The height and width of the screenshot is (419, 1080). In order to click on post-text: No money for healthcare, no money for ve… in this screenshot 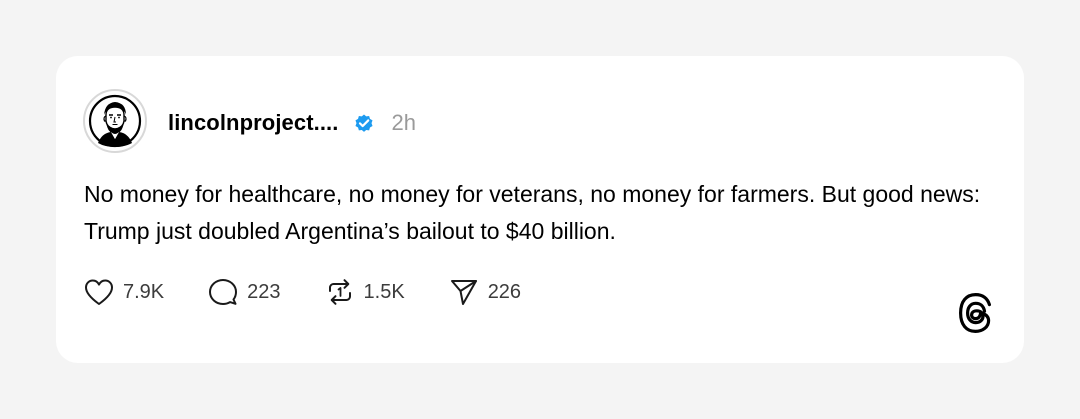, I will do `click(532, 212)`.